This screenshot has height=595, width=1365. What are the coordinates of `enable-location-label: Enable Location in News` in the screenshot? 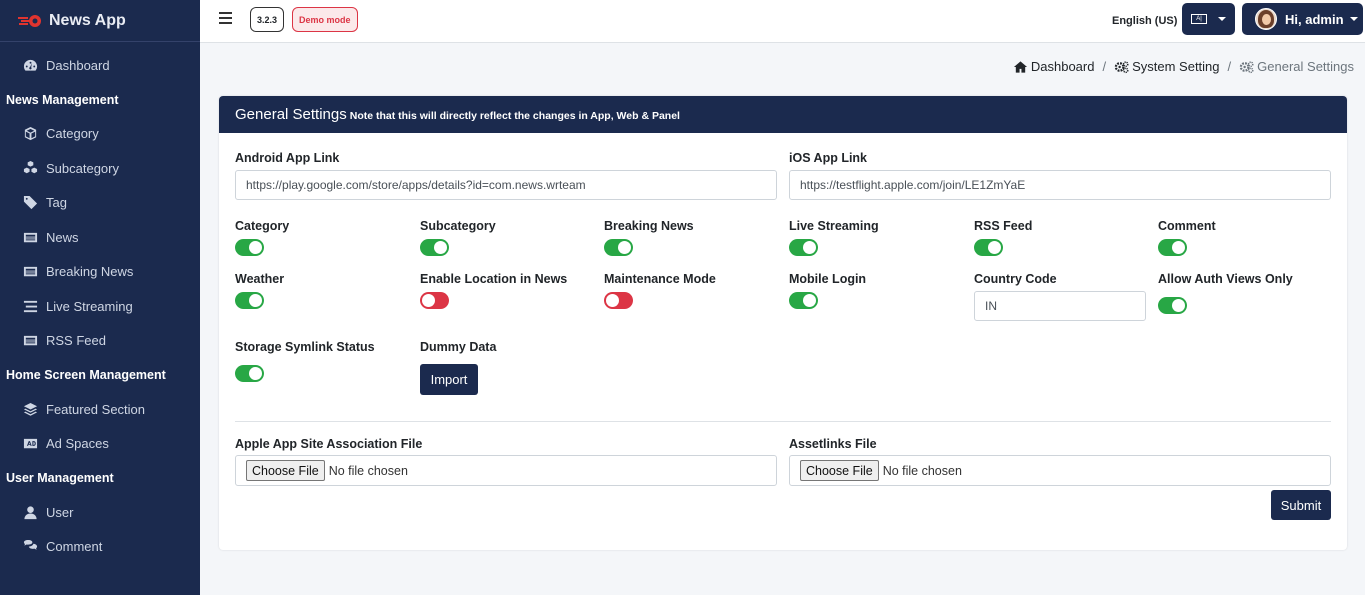 It's located at (494, 279).